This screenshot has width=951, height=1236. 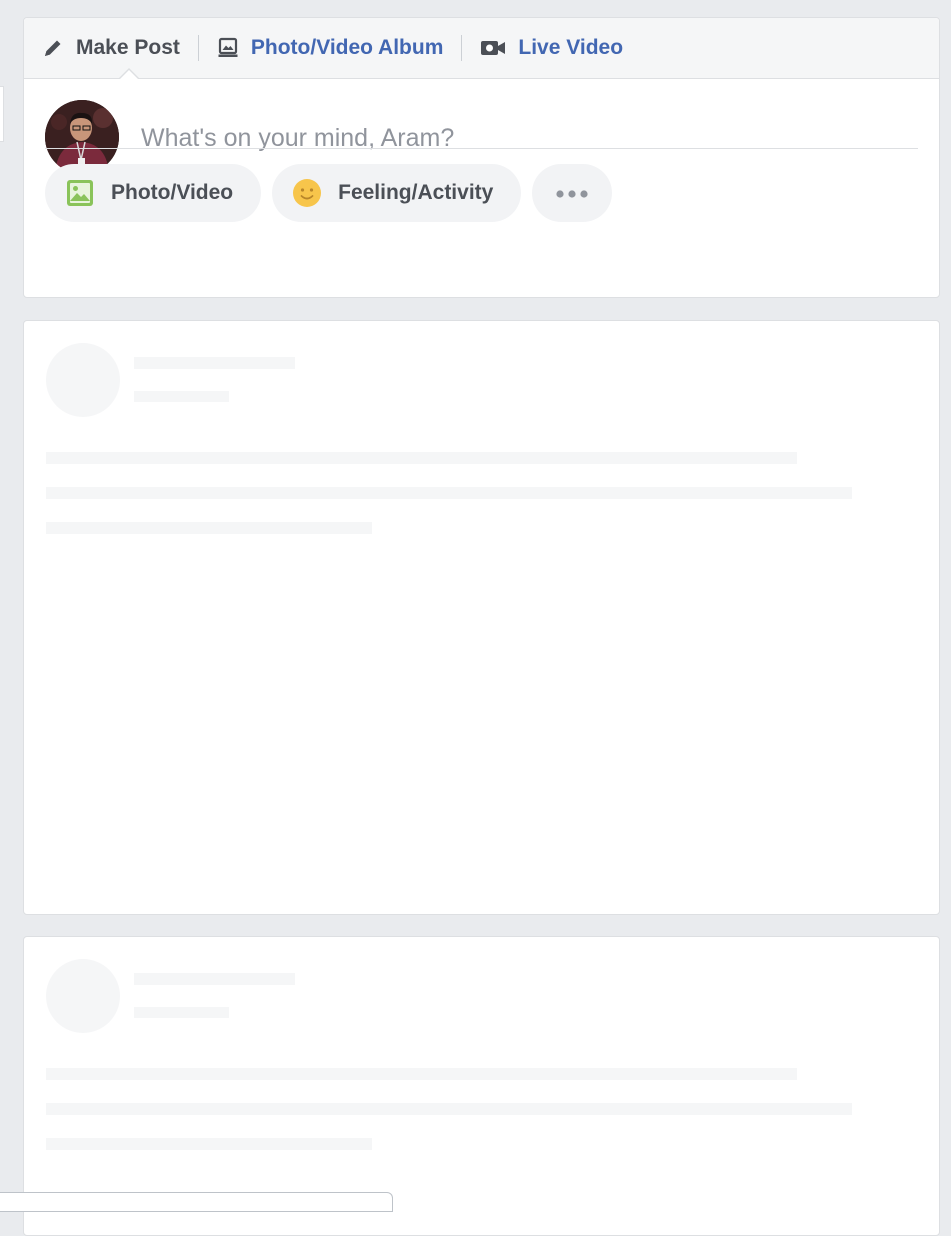 I want to click on tab-live-video: Live Video, so click(x=551, y=48).